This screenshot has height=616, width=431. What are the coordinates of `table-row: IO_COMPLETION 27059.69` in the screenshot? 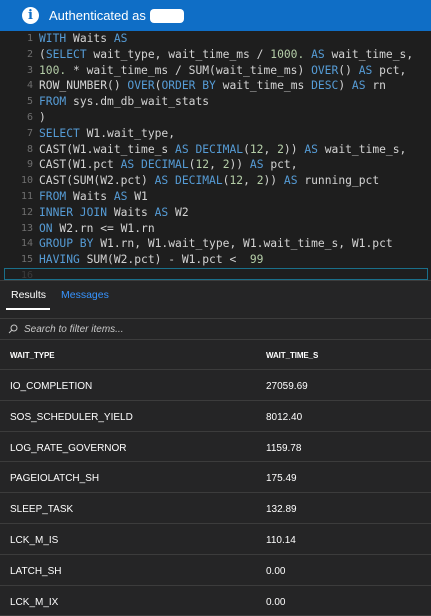 It's located at (215, 385).